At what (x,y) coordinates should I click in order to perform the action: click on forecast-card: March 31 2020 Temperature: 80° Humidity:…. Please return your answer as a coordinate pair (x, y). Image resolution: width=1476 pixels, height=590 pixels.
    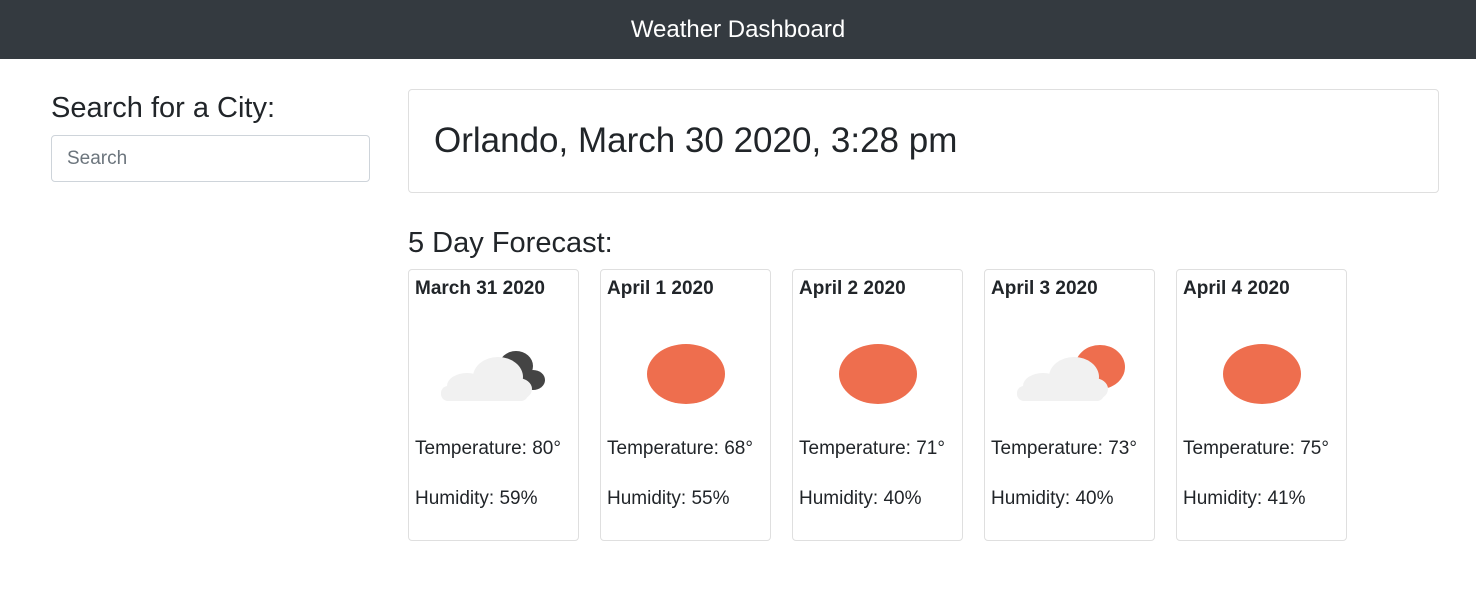
    Looking at the image, I should click on (493, 405).